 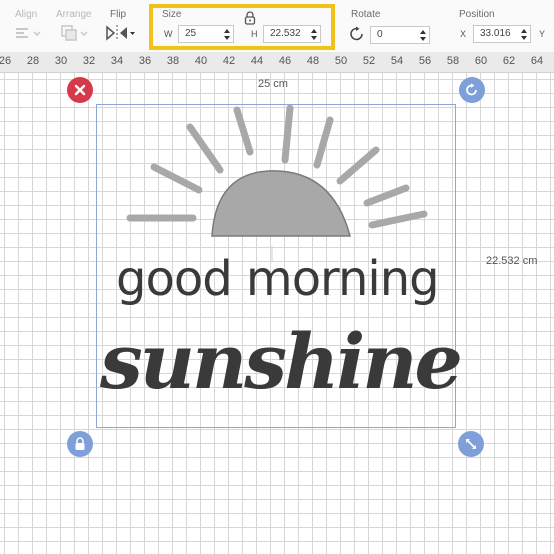 I want to click on arrange-label: Arrange, so click(x=74, y=14).